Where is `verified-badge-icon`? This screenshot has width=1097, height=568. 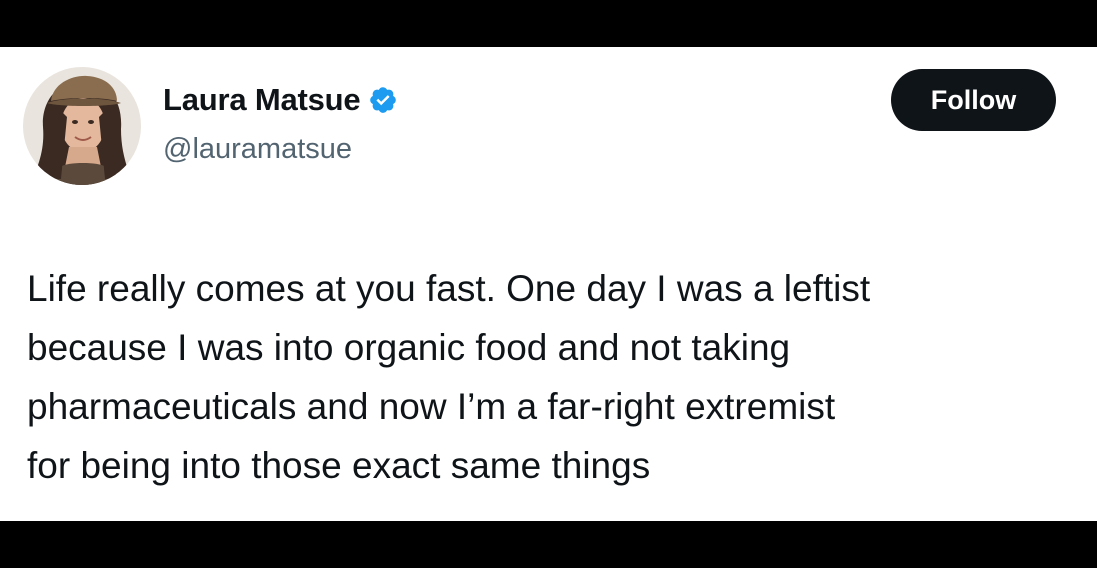
verified-badge-icon is located at coordinates (383, 100).